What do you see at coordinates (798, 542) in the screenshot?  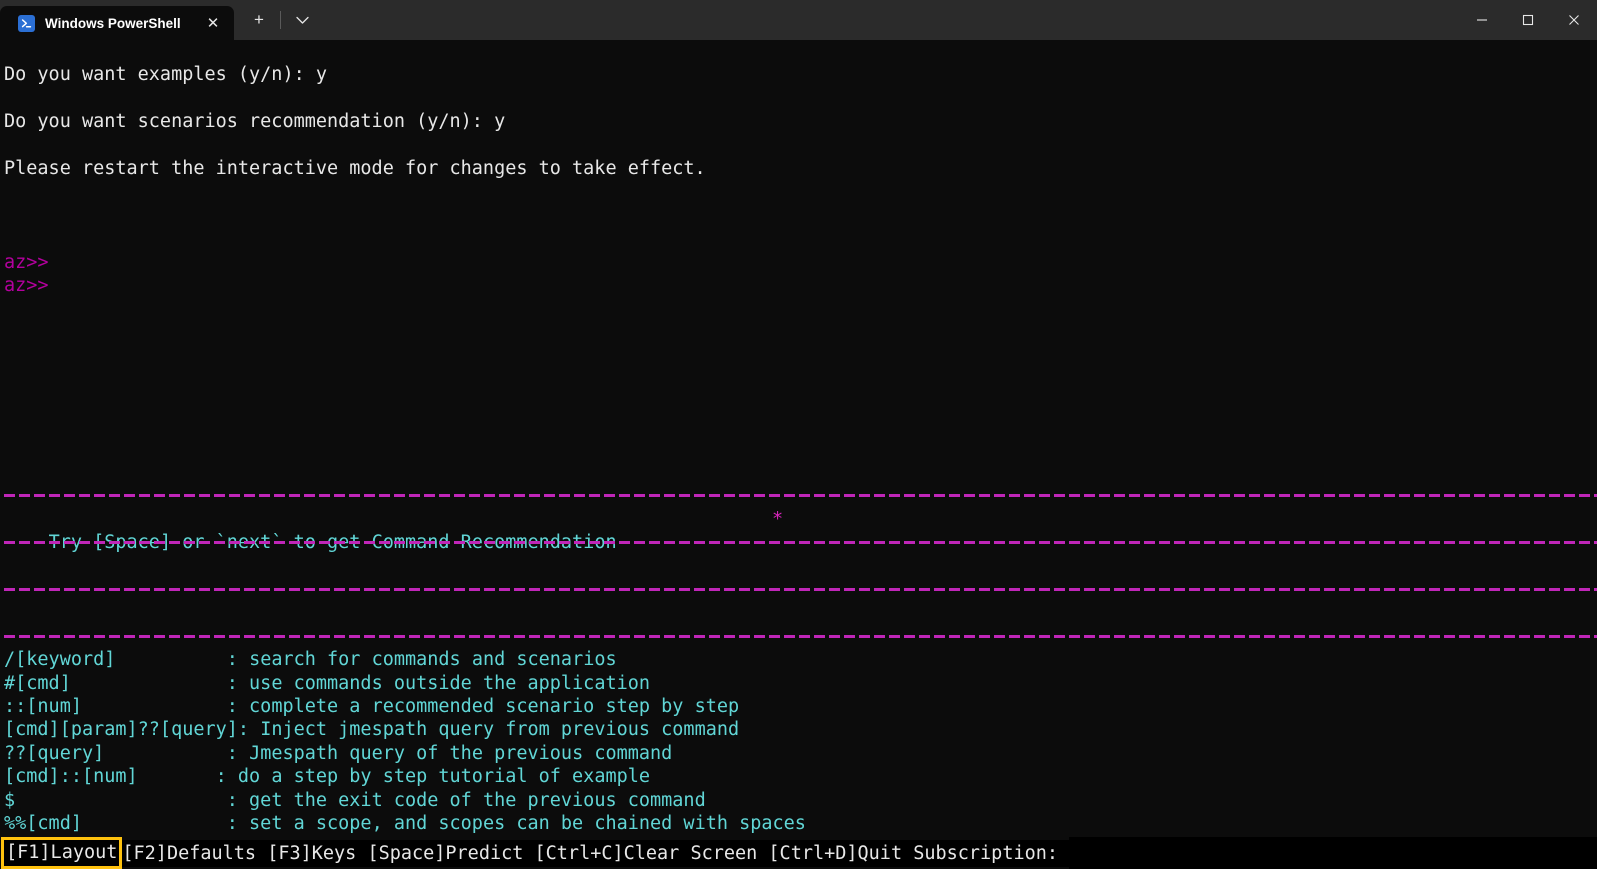 I see `separator-middle-upper` at bounding box center [798, 542].